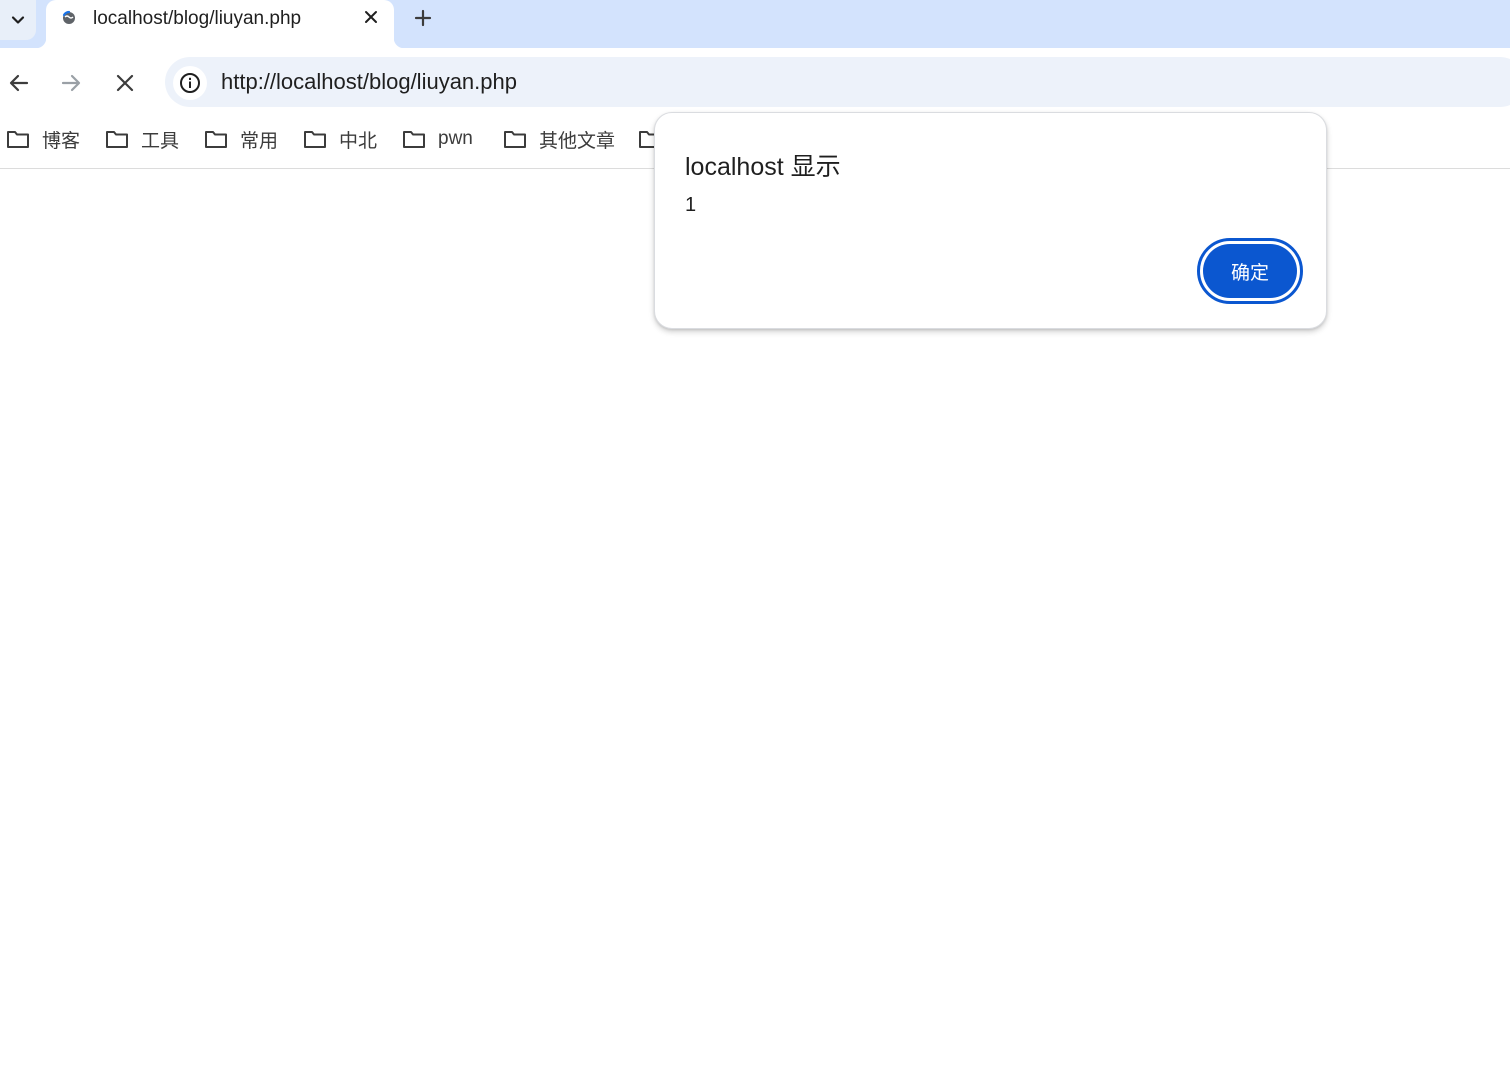 This screenshot has height=1087, width=1510. I want to click on bookmark-label: 博客, so click(61, 141).